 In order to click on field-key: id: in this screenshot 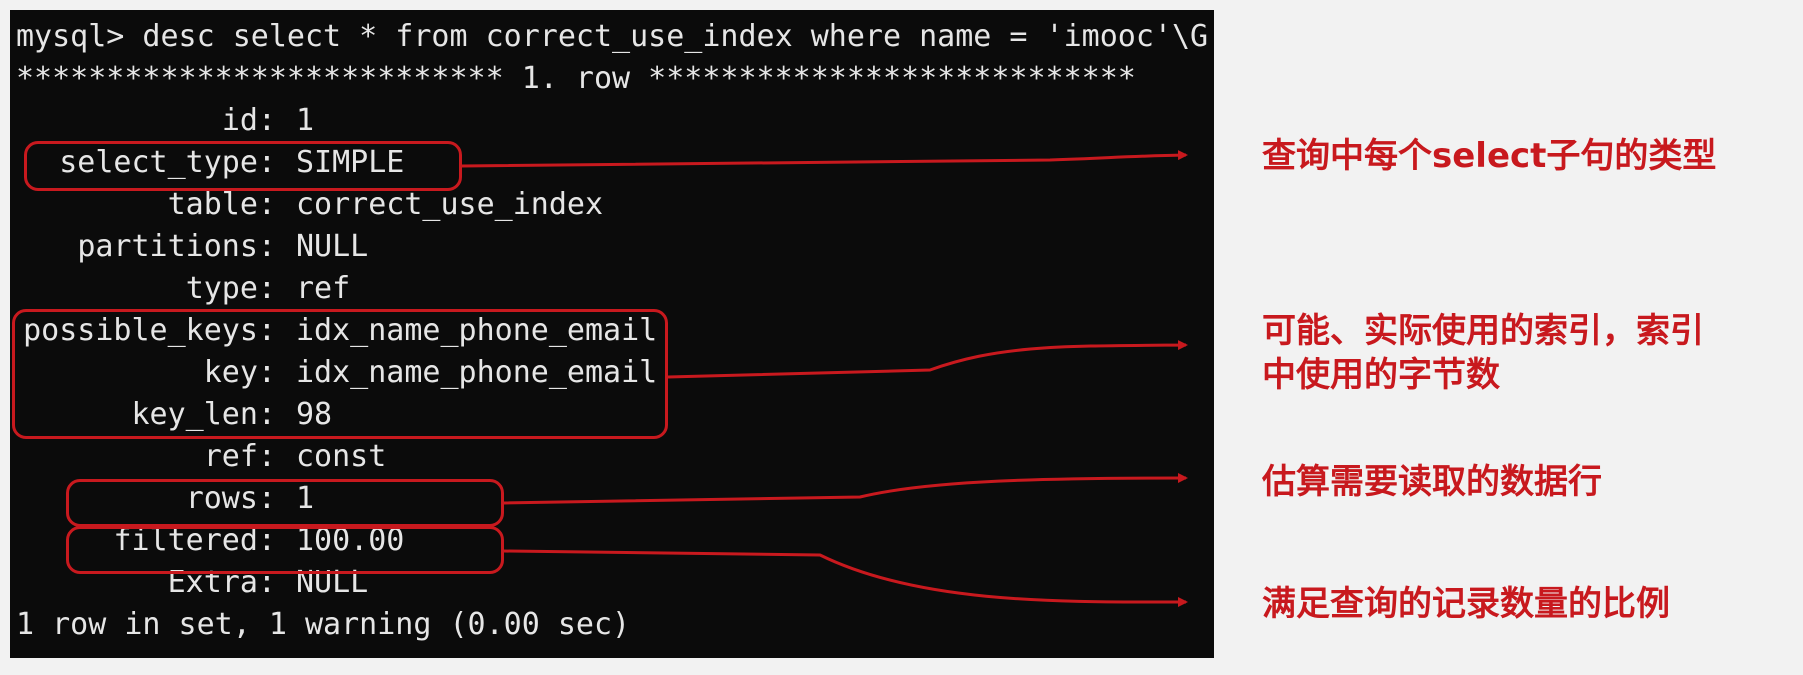, I will do `click(248, 120)`.